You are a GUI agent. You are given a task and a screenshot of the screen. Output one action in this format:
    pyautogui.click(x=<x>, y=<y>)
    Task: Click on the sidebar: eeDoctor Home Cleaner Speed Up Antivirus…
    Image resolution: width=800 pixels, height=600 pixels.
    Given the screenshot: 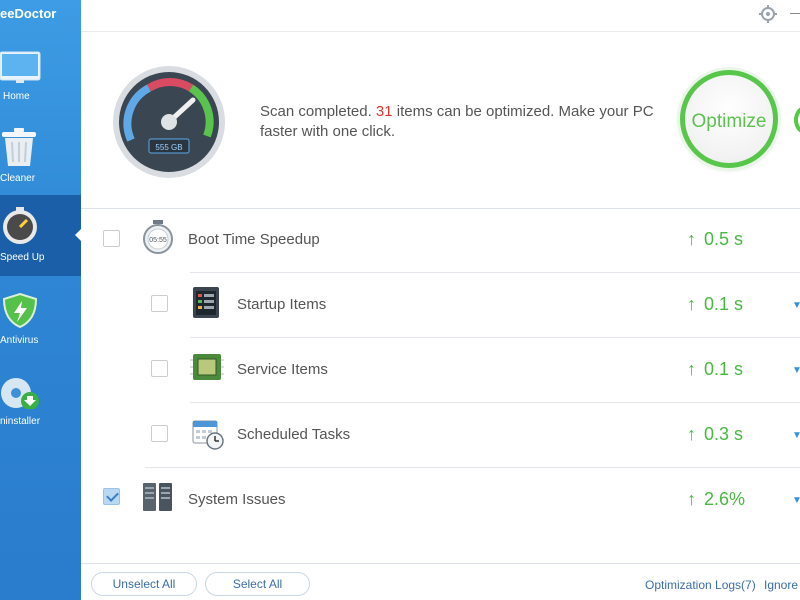 What is the action you would take?
    pyautogui.click(x=40, y=300)
    